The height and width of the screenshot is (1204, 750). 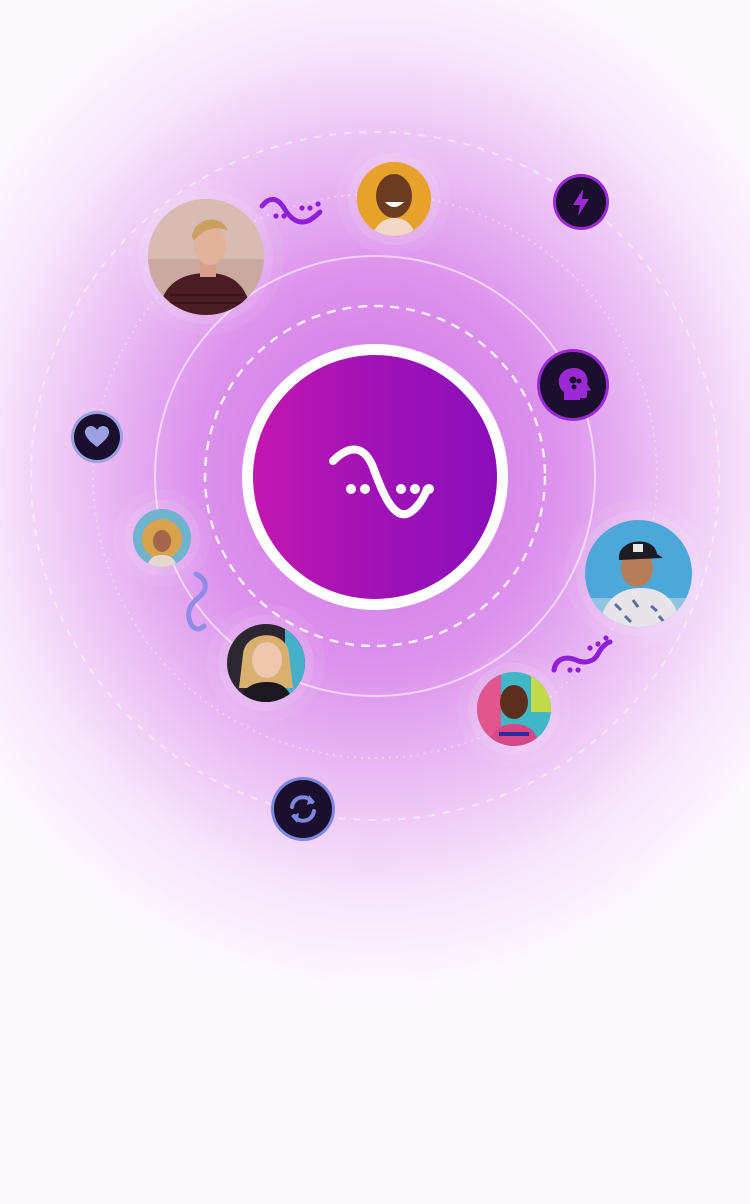 I want to click on avatar-man-colorful-shirt, so click(x=514, y=709).